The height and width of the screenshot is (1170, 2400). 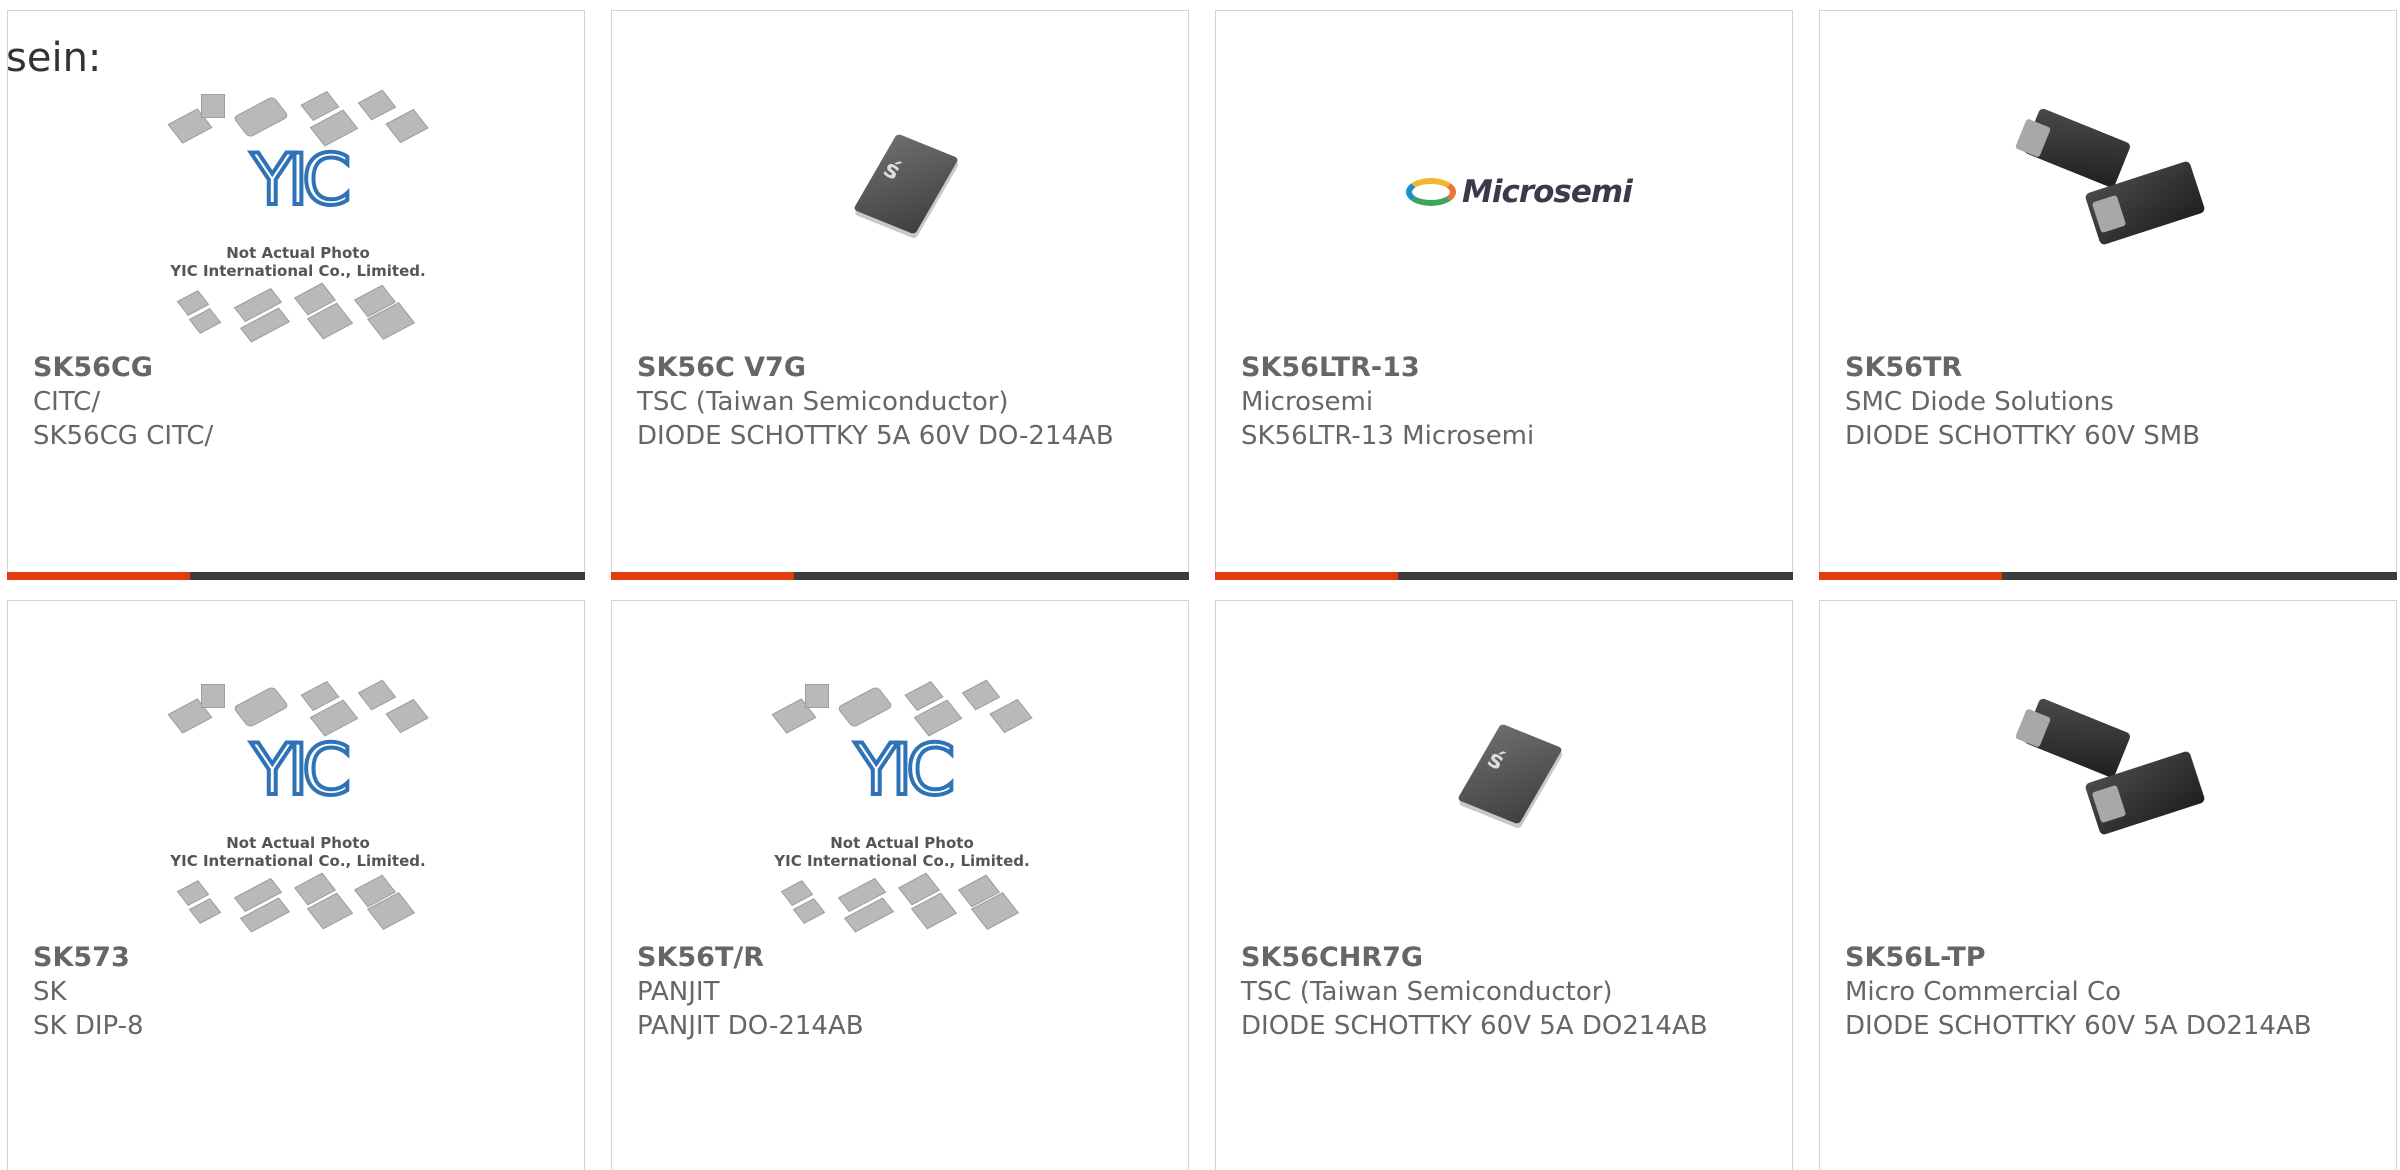 I want to click on description: DIODE SCHOTTKY 5A 60V DO-214AB, so click(x=875, y=436).